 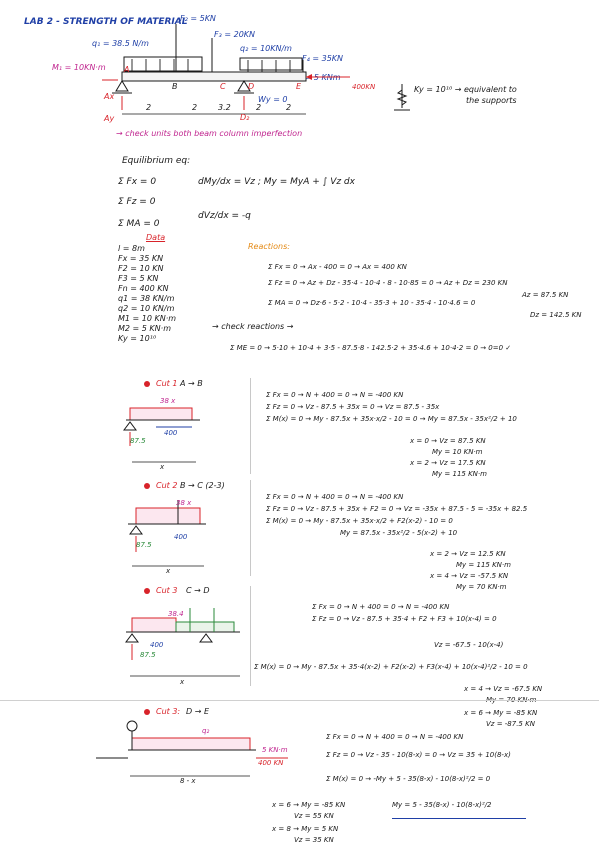 I want to click on cut4-moment: 5 KN·m, so click(x=275, y=750).